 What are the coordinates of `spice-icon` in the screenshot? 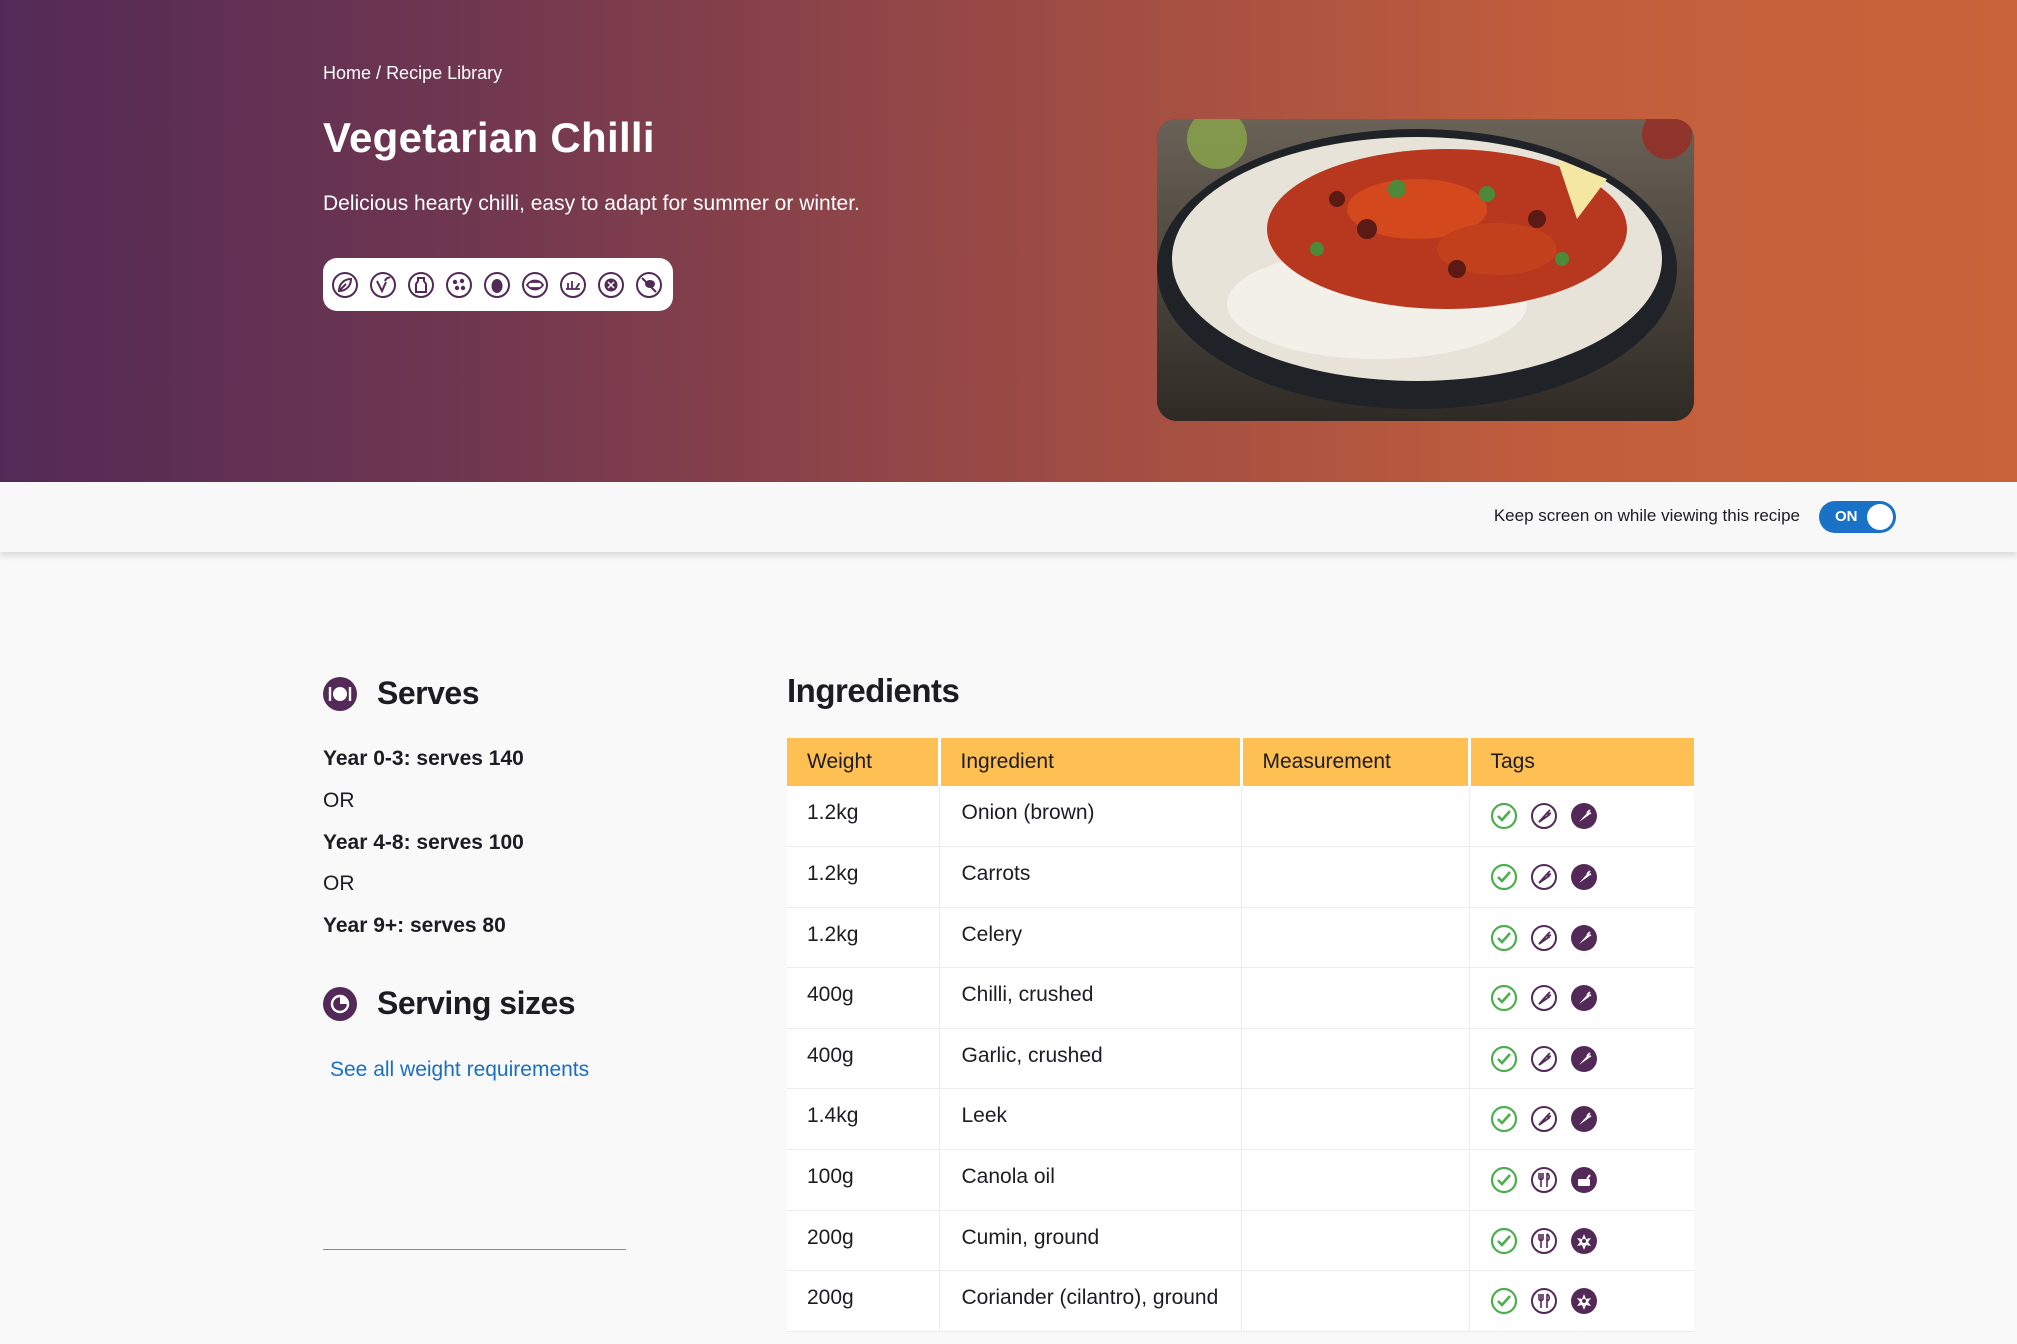 It's located at (1583, 1301).